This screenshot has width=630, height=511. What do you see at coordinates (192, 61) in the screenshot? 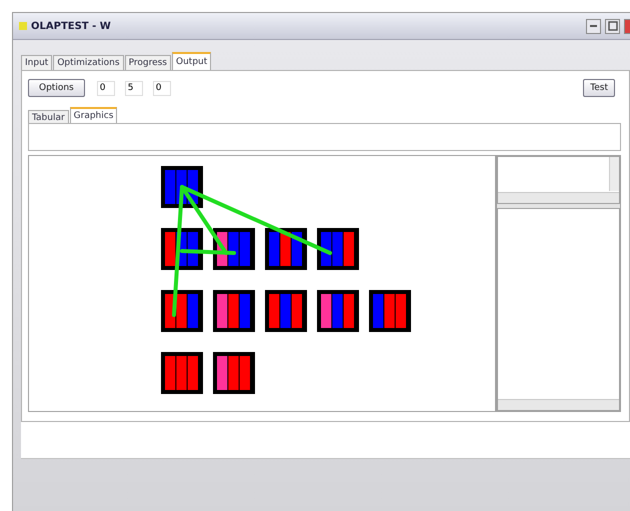
I see `tab: Output` at bounding box center [192, 61].